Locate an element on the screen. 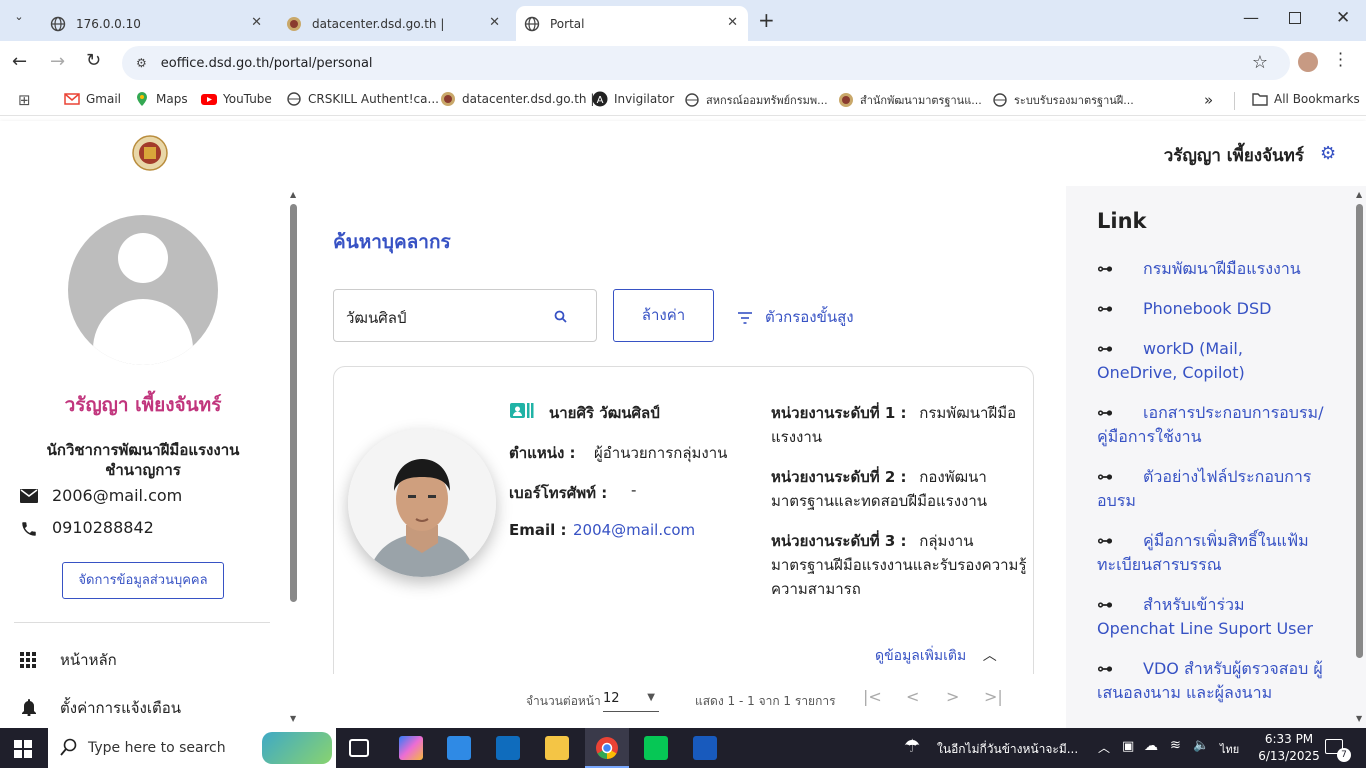 The image size is (1366, 768). reload-icon: ↻ is located at coordinates (93, 60).